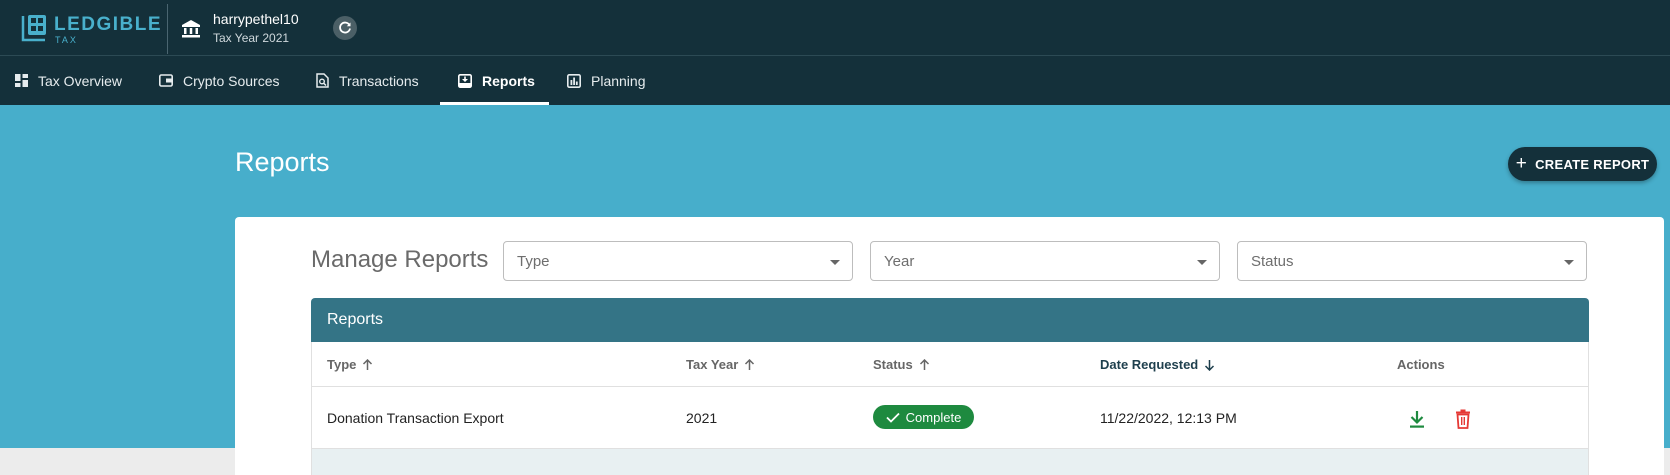  I want to click on column-header-label: Type, so click(342, 364).